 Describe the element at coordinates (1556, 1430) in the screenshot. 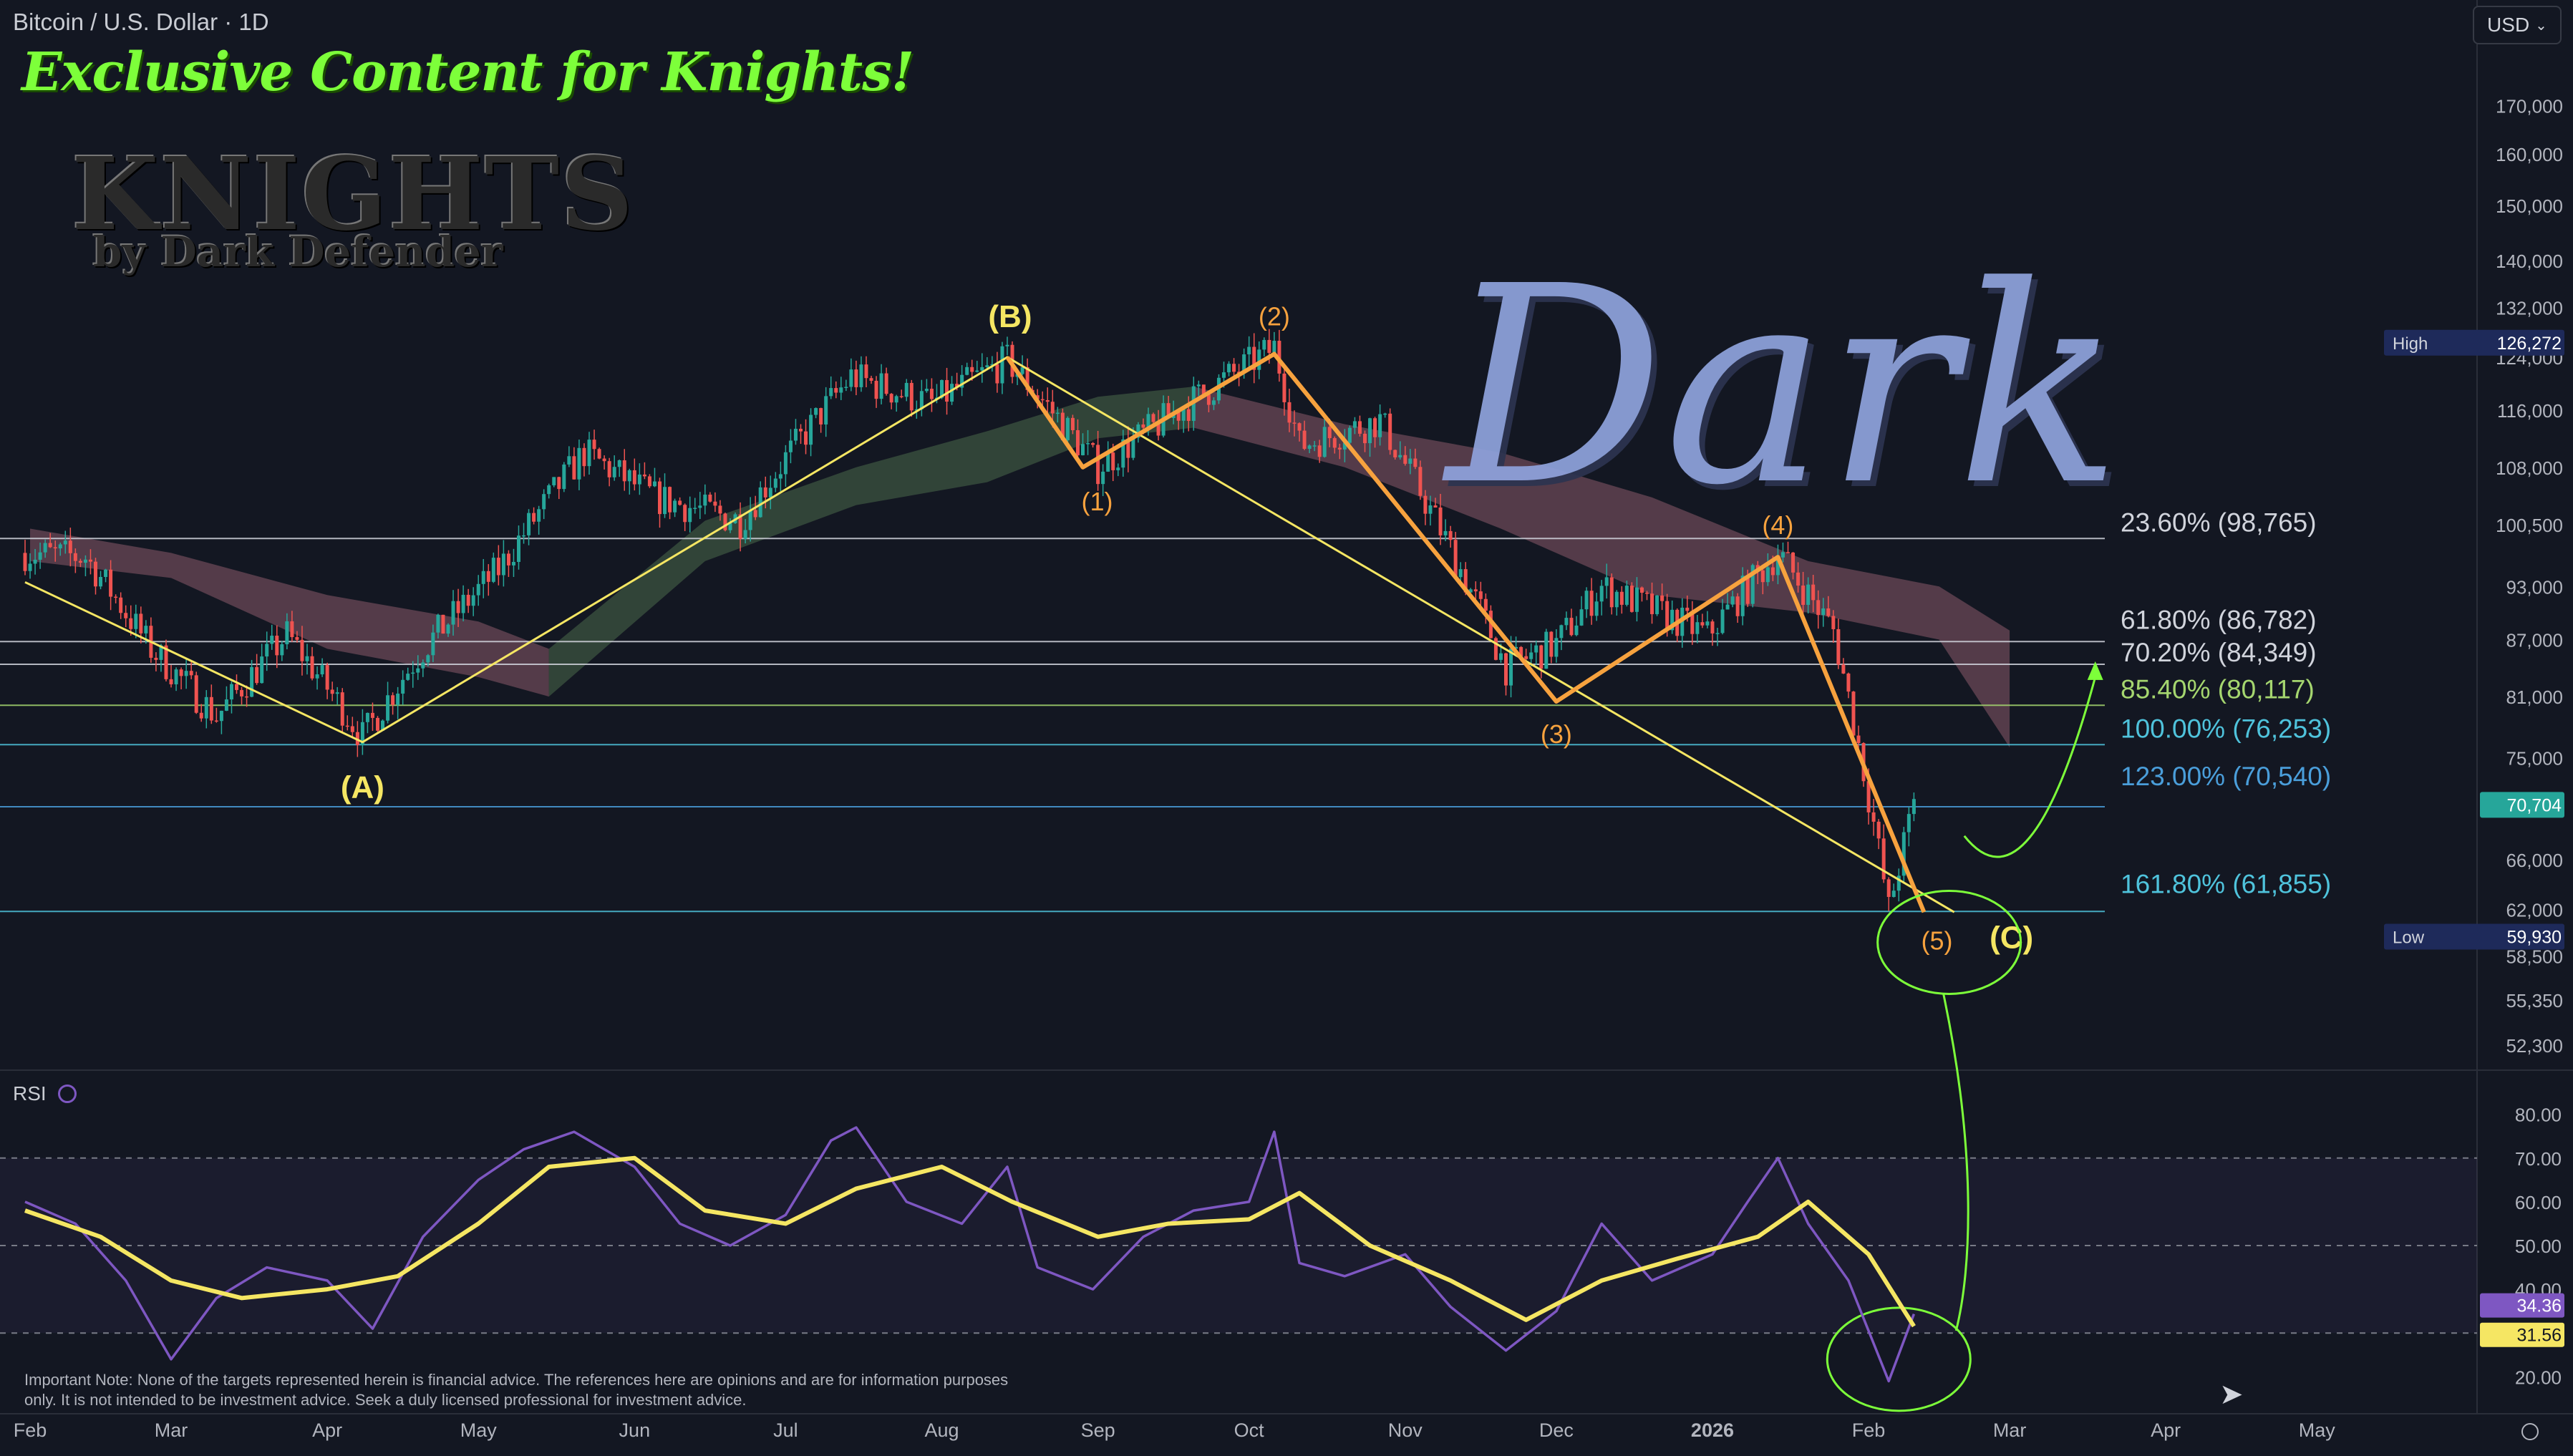

I see `time-tick-label: Dec` at that location.